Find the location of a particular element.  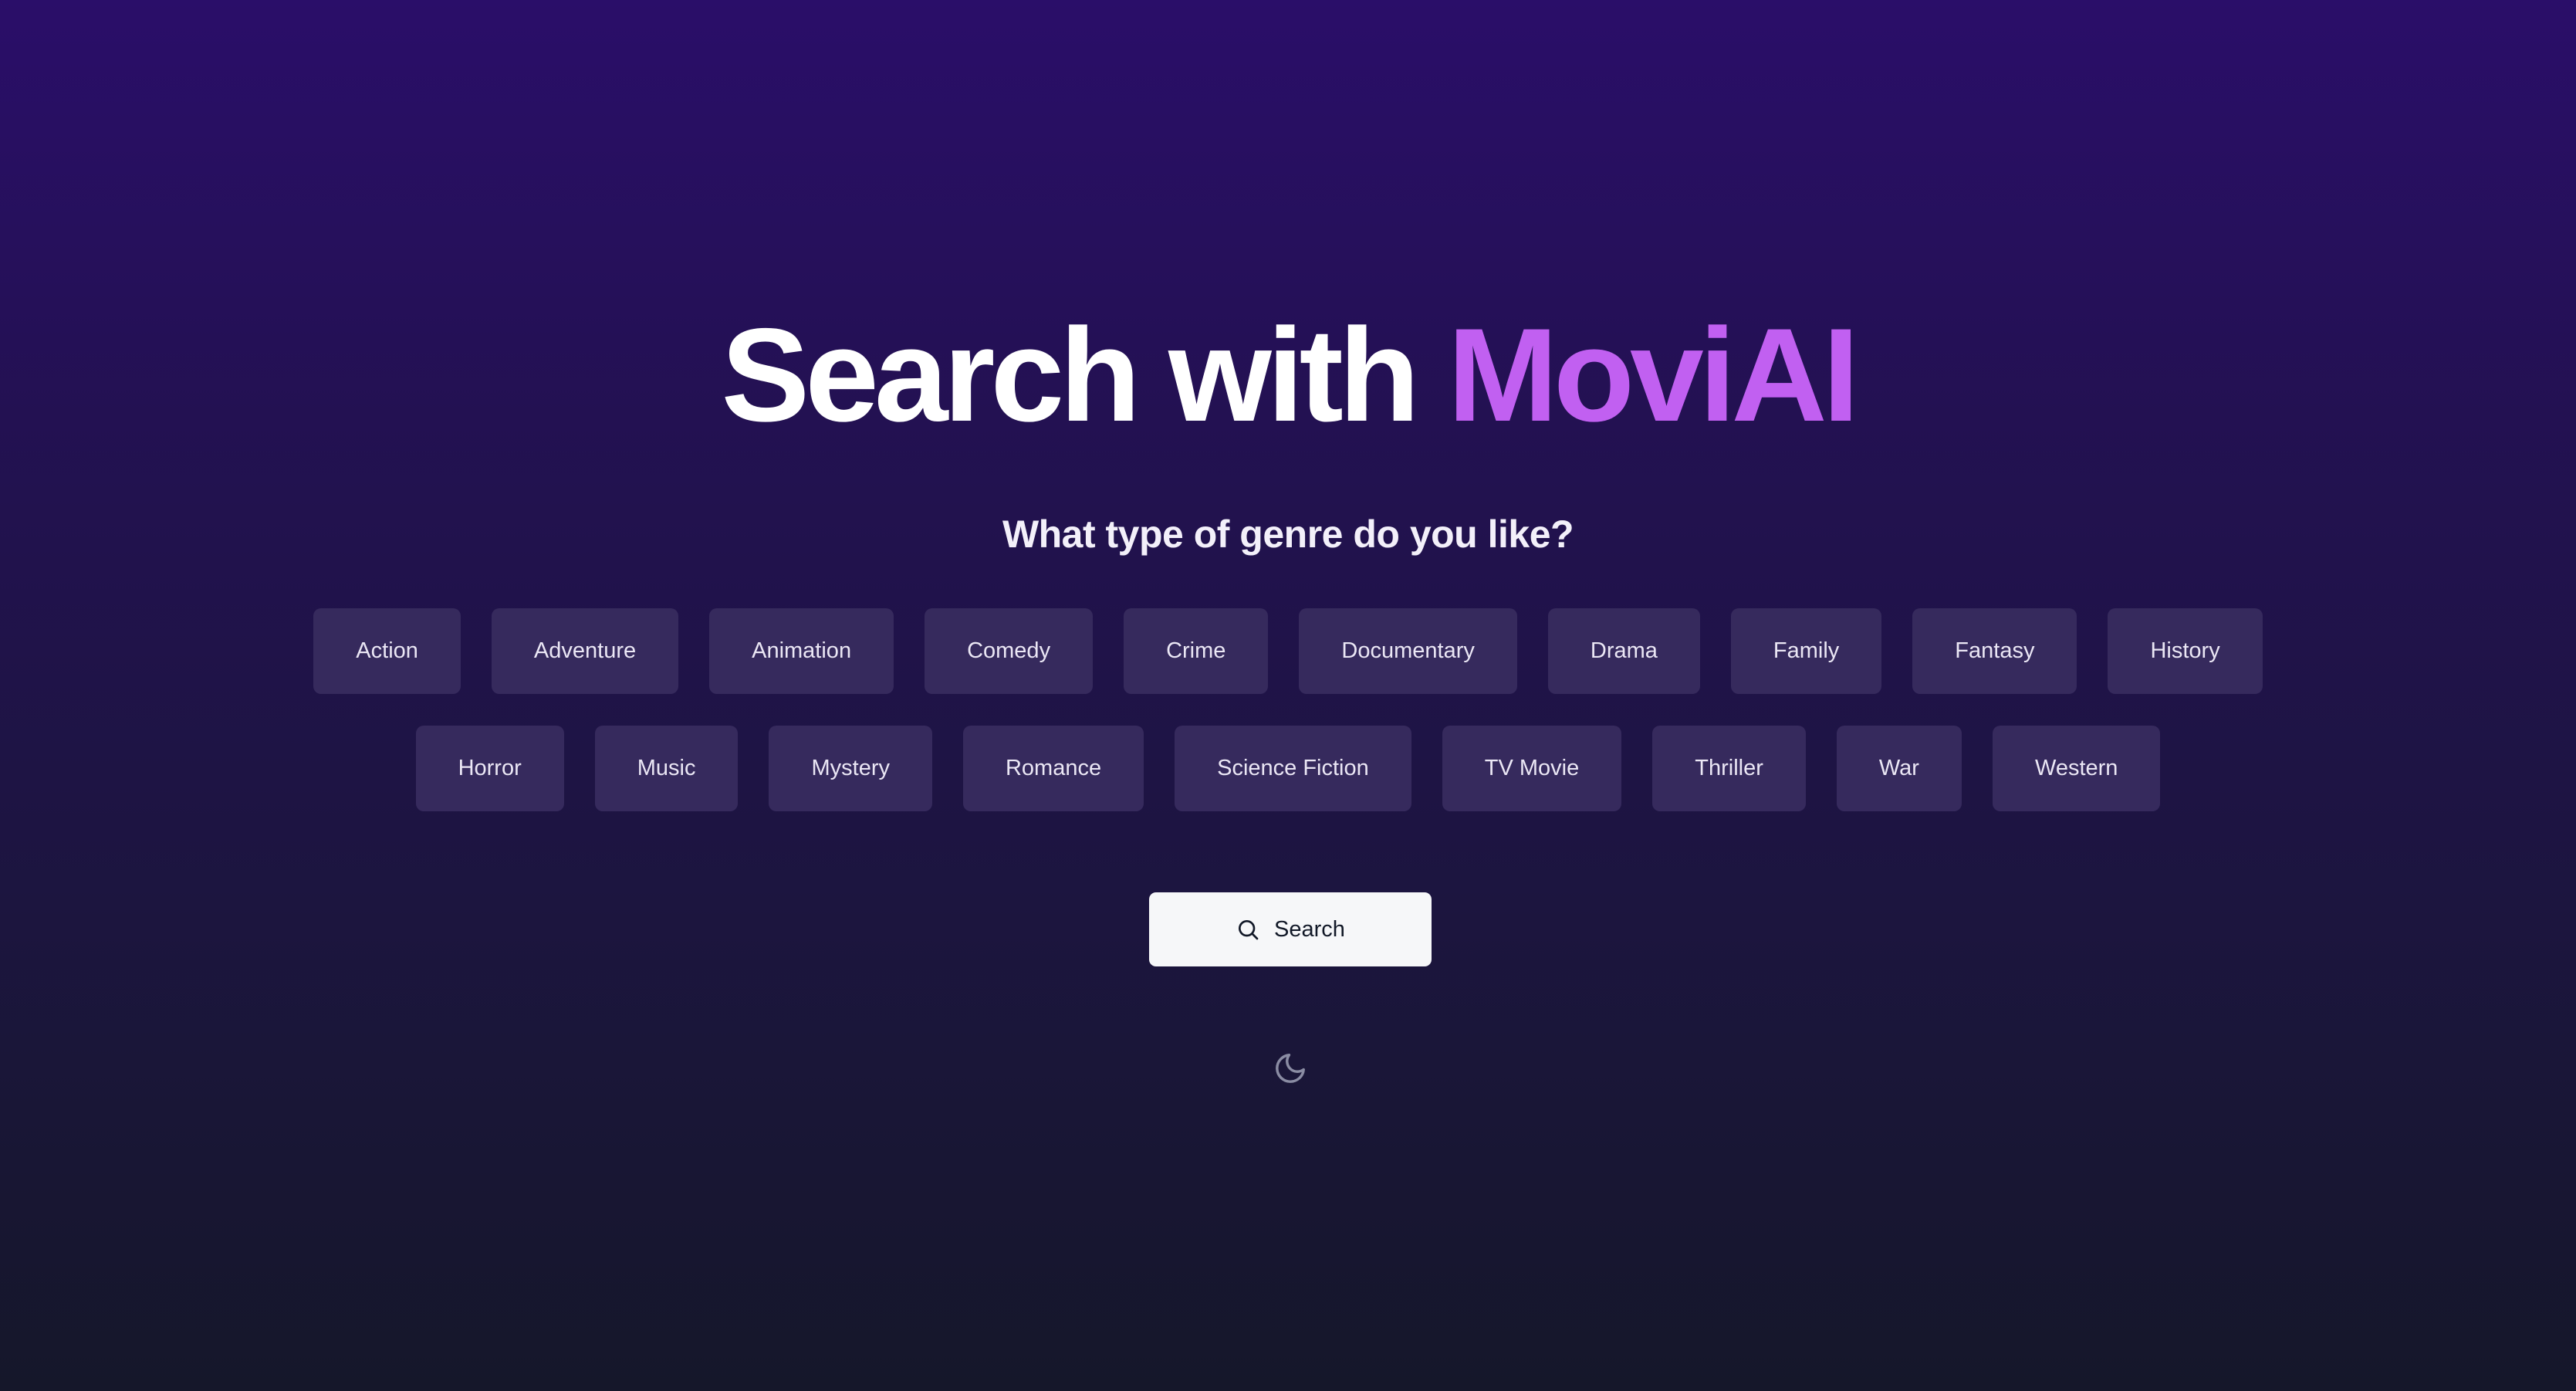

genre-chip-adventure: Adventure is located at coordinates (585, 651).